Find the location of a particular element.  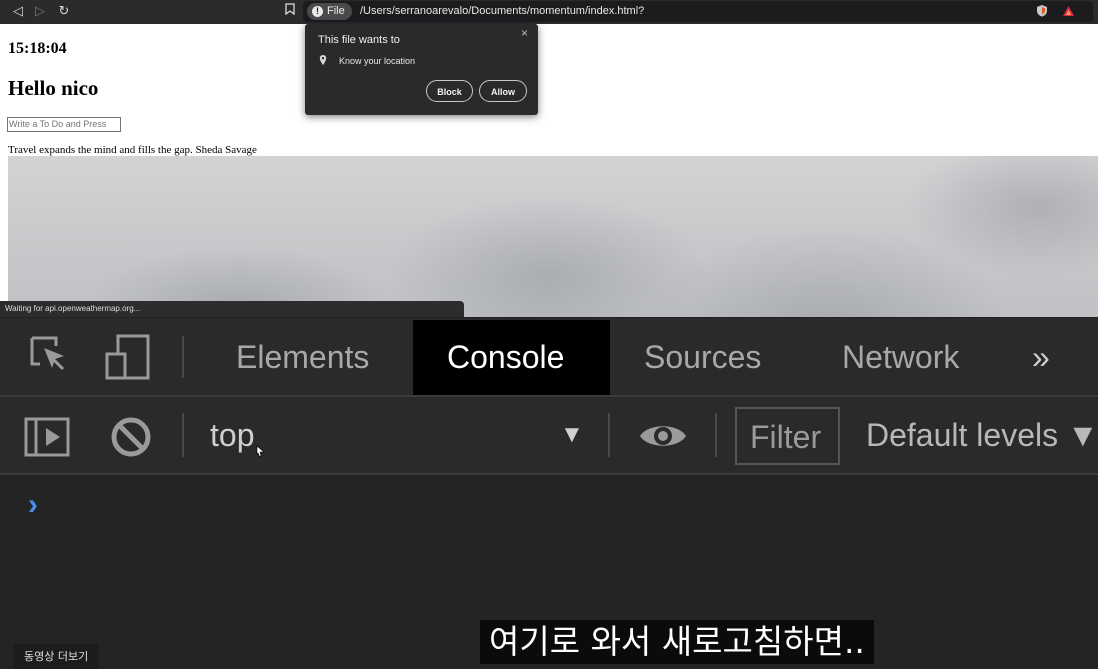

show-sidebar-icon is located at coordinates (47, 437).